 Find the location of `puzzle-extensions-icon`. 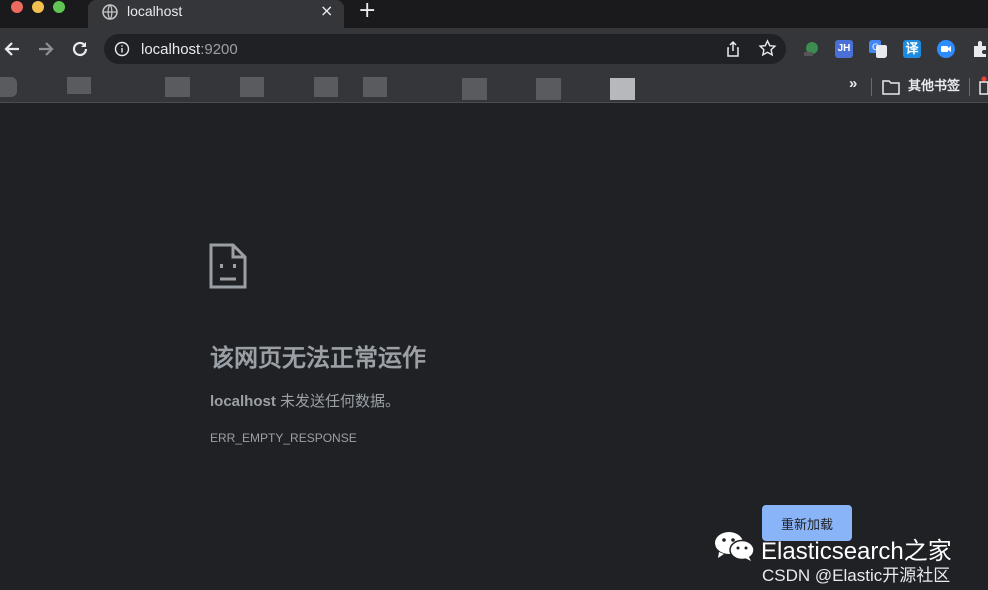

puzzle-extensions-icon is located at coordinates (979, 49).